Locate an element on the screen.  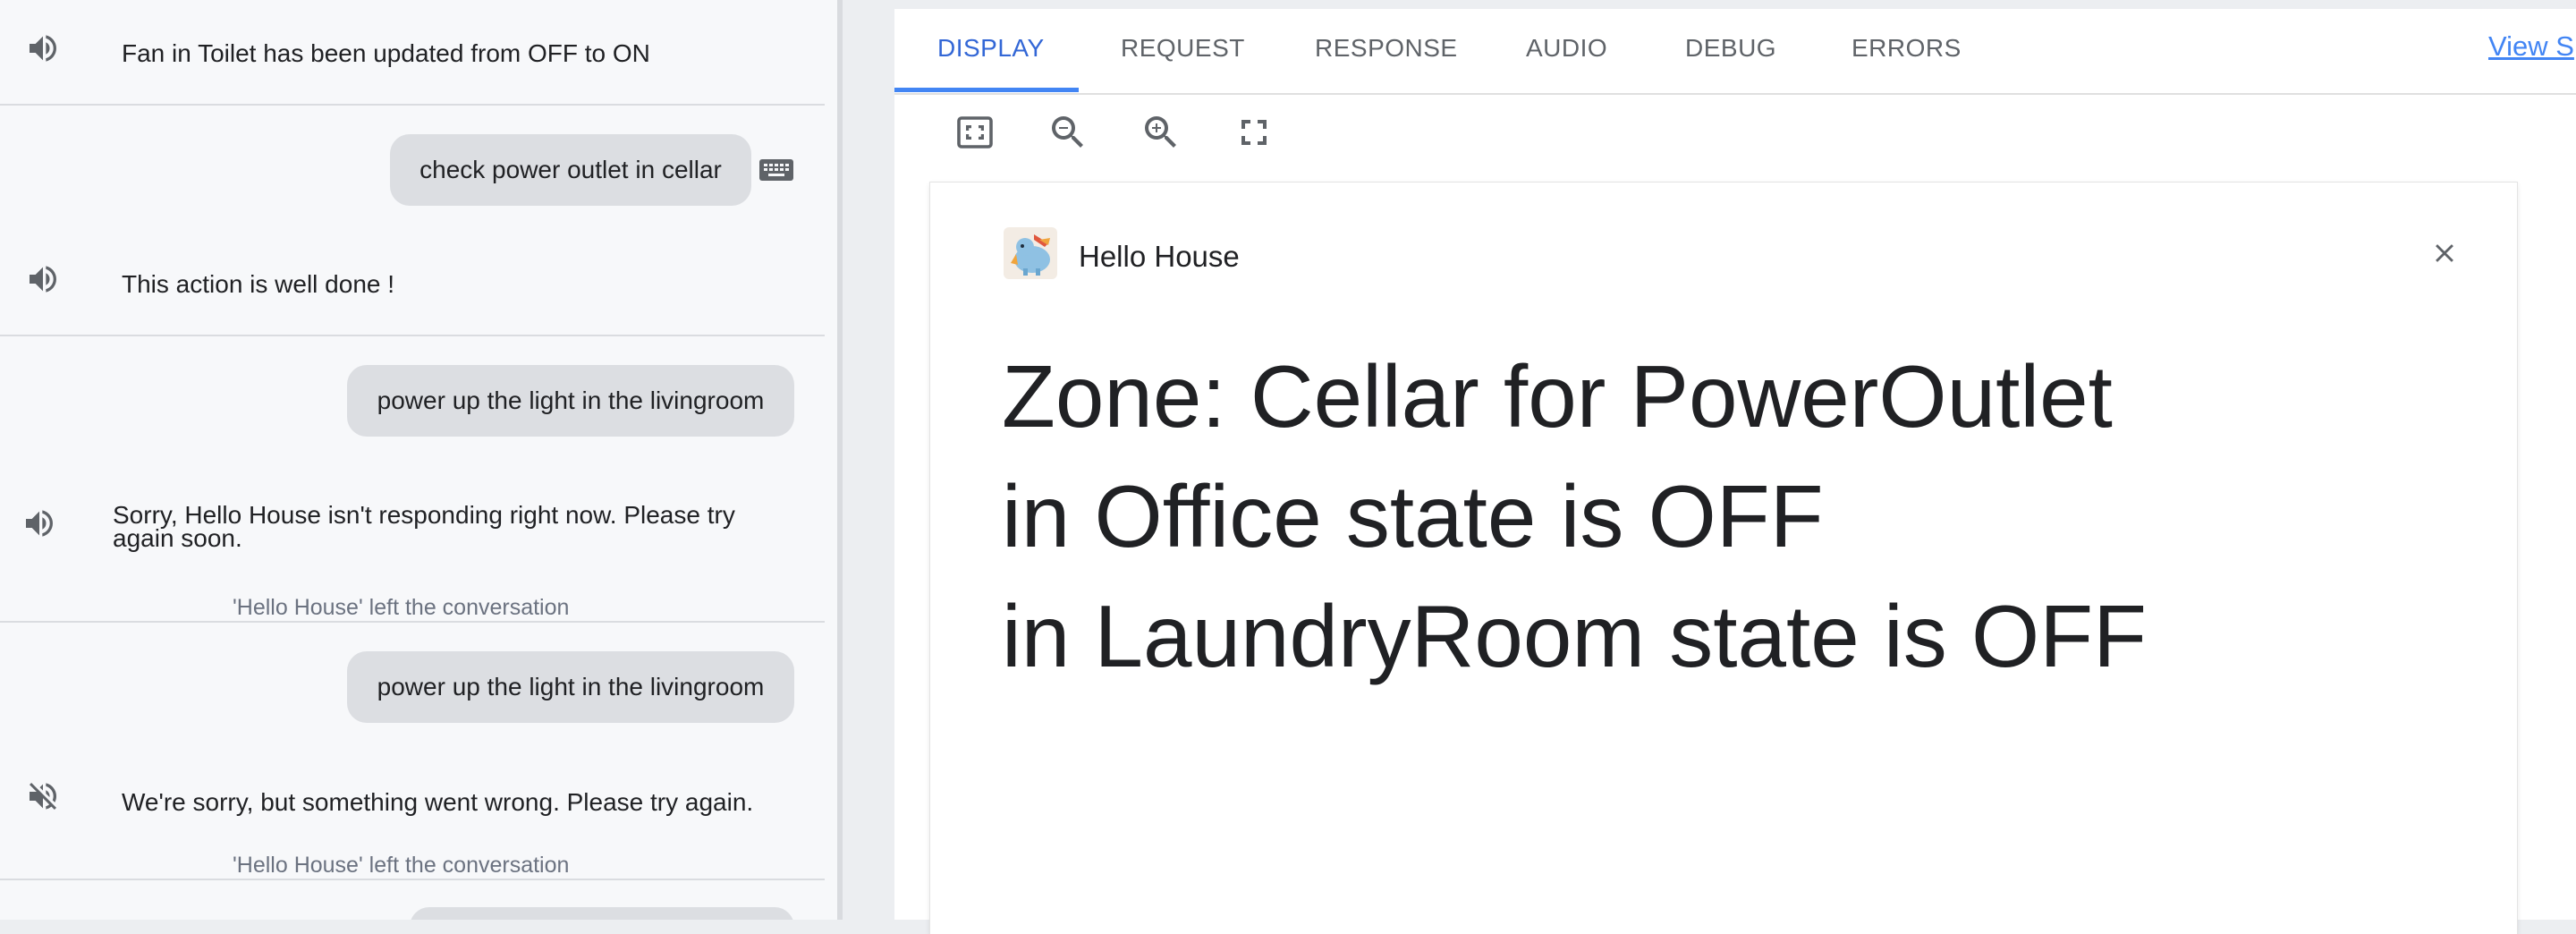
tab-request: REQUEST is located at coordinates (1183, 48).